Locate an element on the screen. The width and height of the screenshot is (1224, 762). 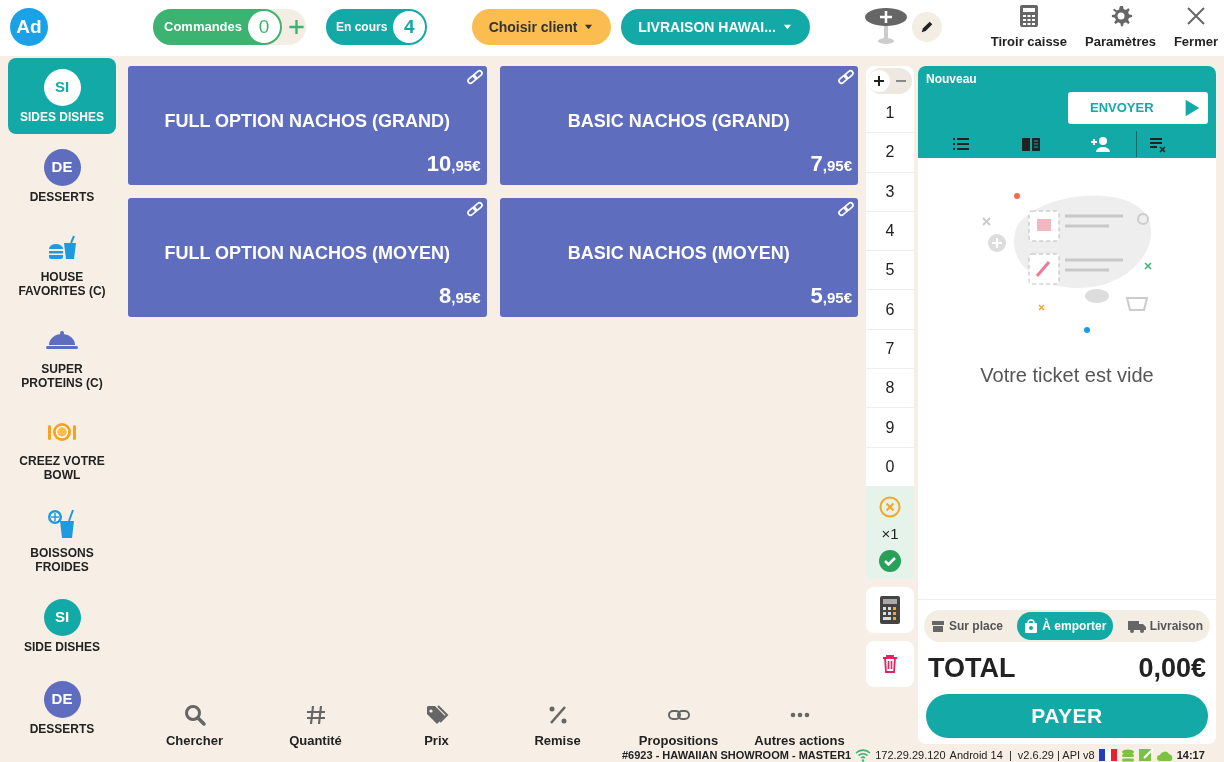
orders-count: 0 is located at coordinates (264, 27).